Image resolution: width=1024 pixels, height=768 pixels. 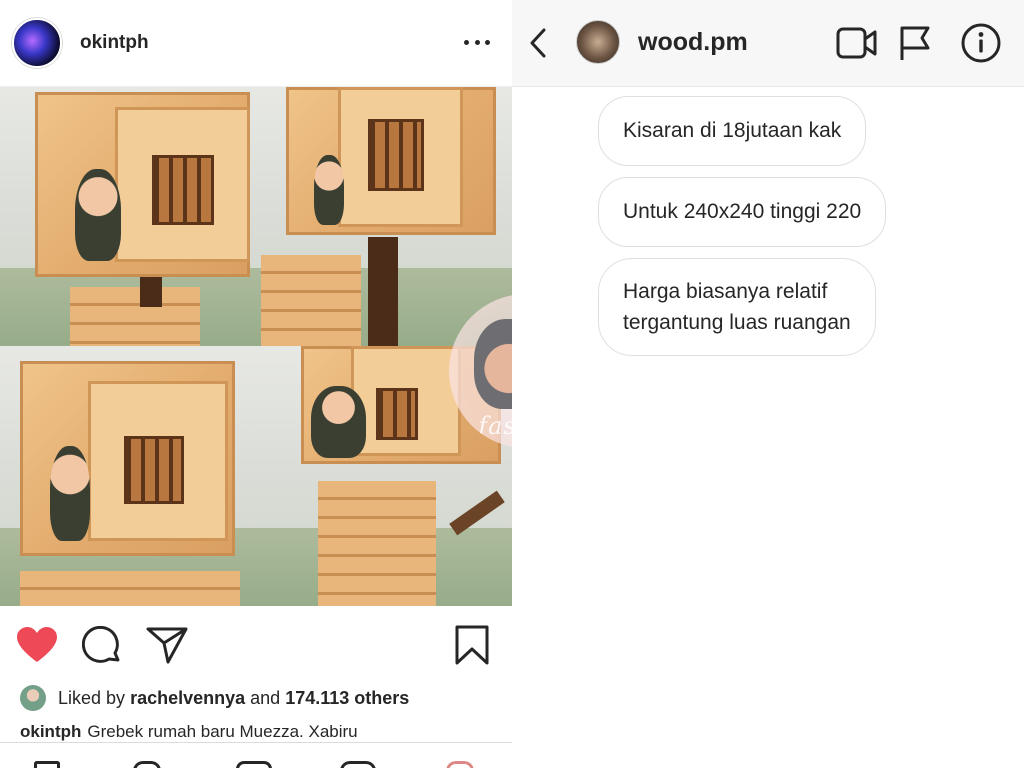 What do you see at coordinates (102, 646) in the screenshot?
I see `comment-icon` at bounding box center [102, 646].